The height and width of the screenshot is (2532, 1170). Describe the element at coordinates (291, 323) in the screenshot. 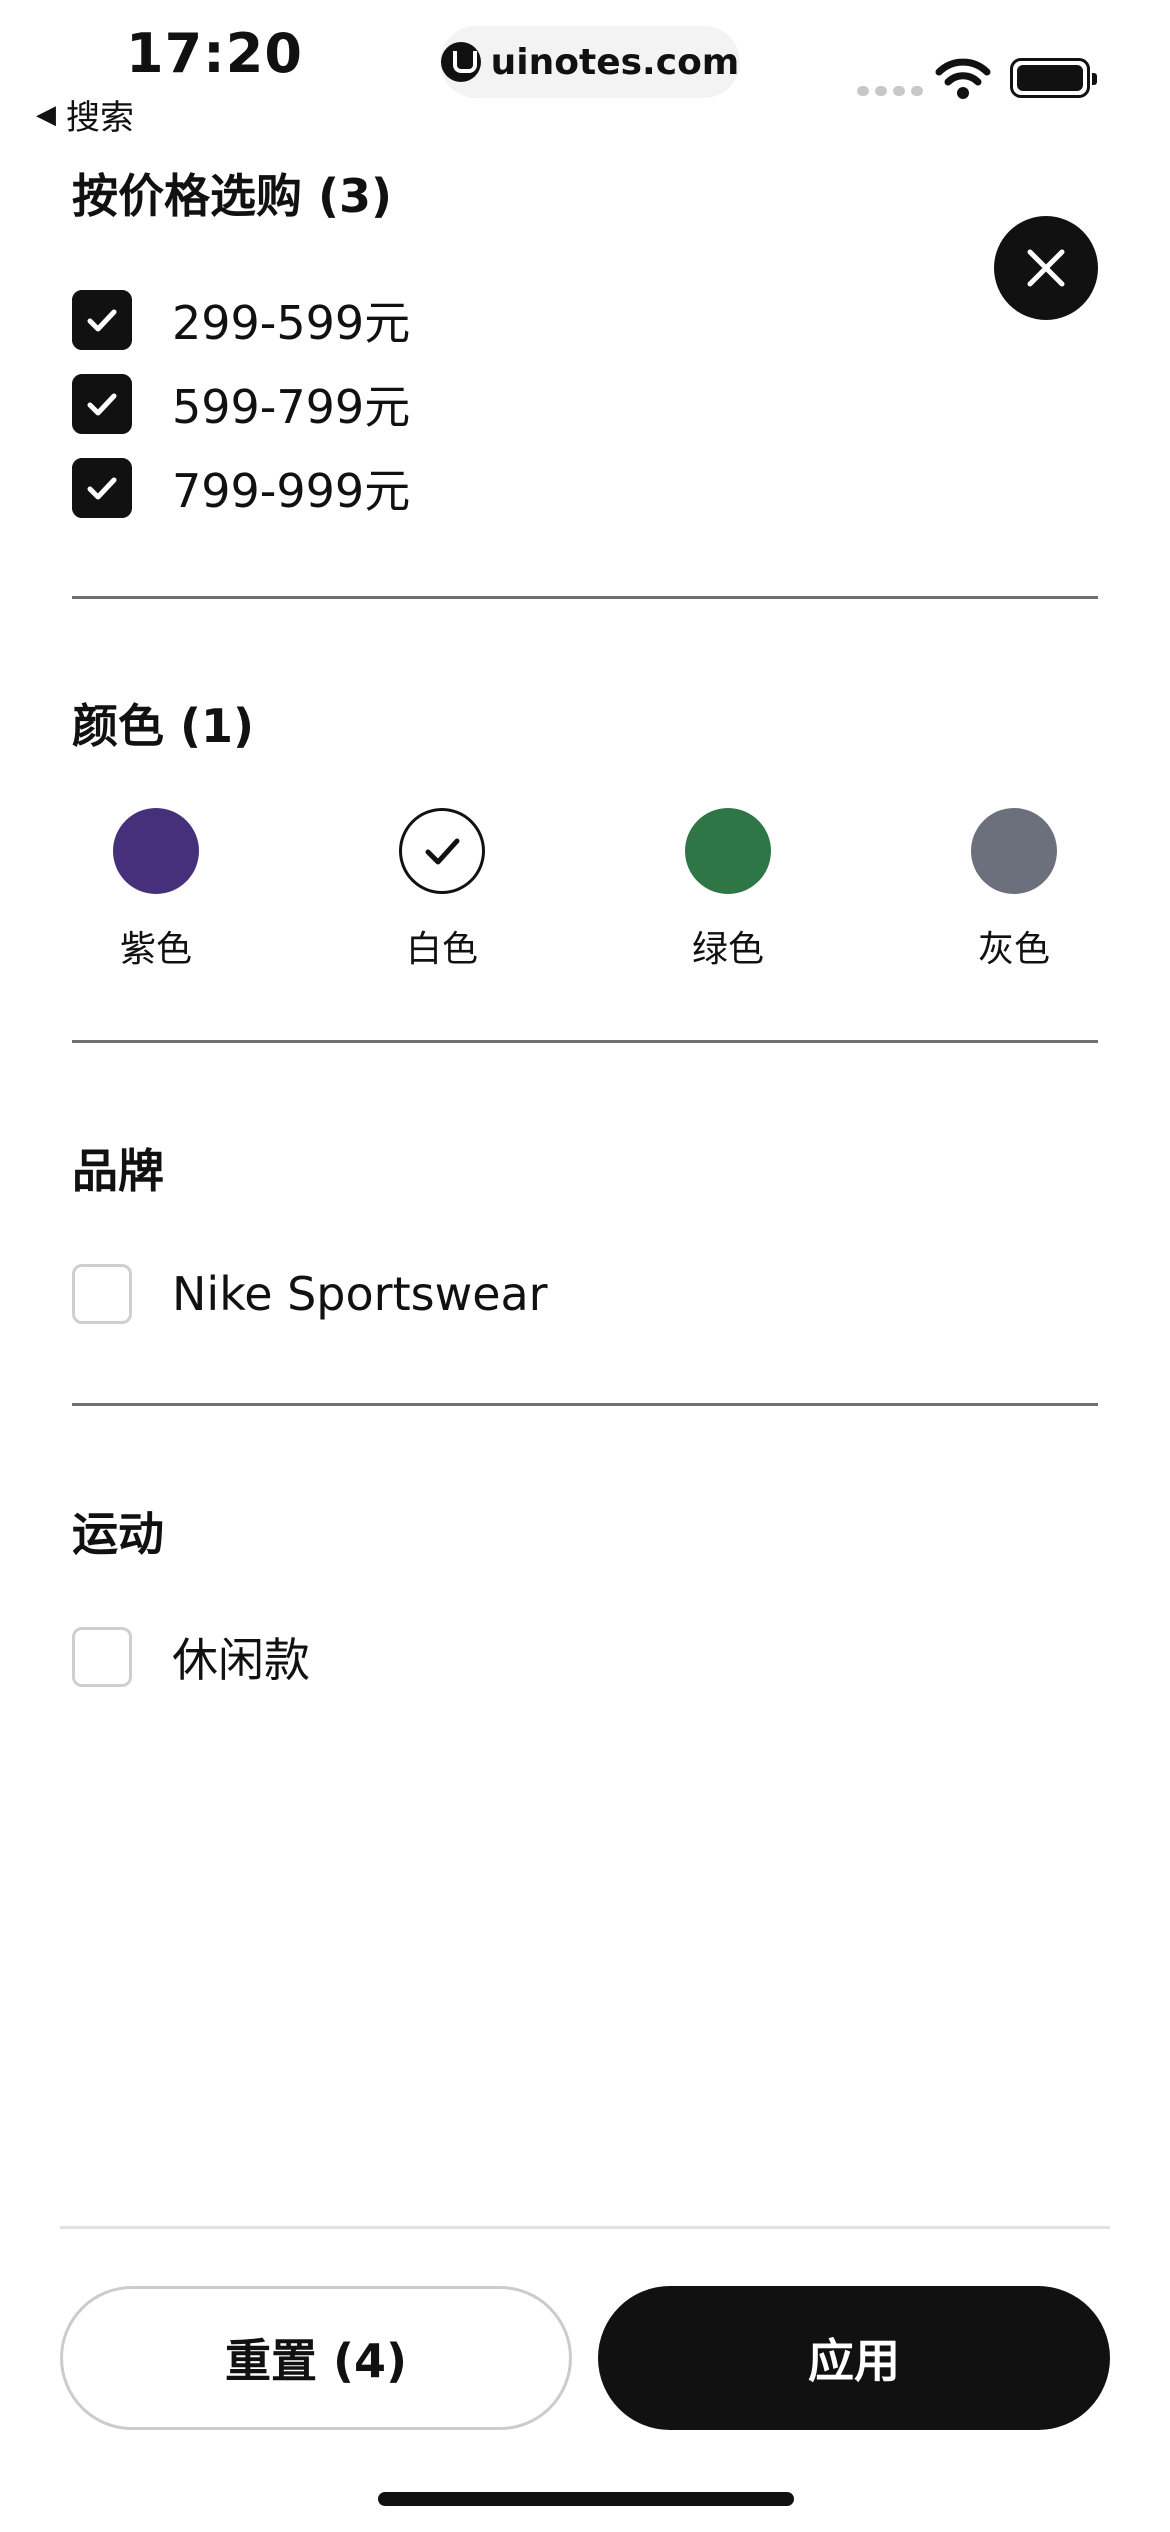

I see `price-option-label: 299-599元` at that location.